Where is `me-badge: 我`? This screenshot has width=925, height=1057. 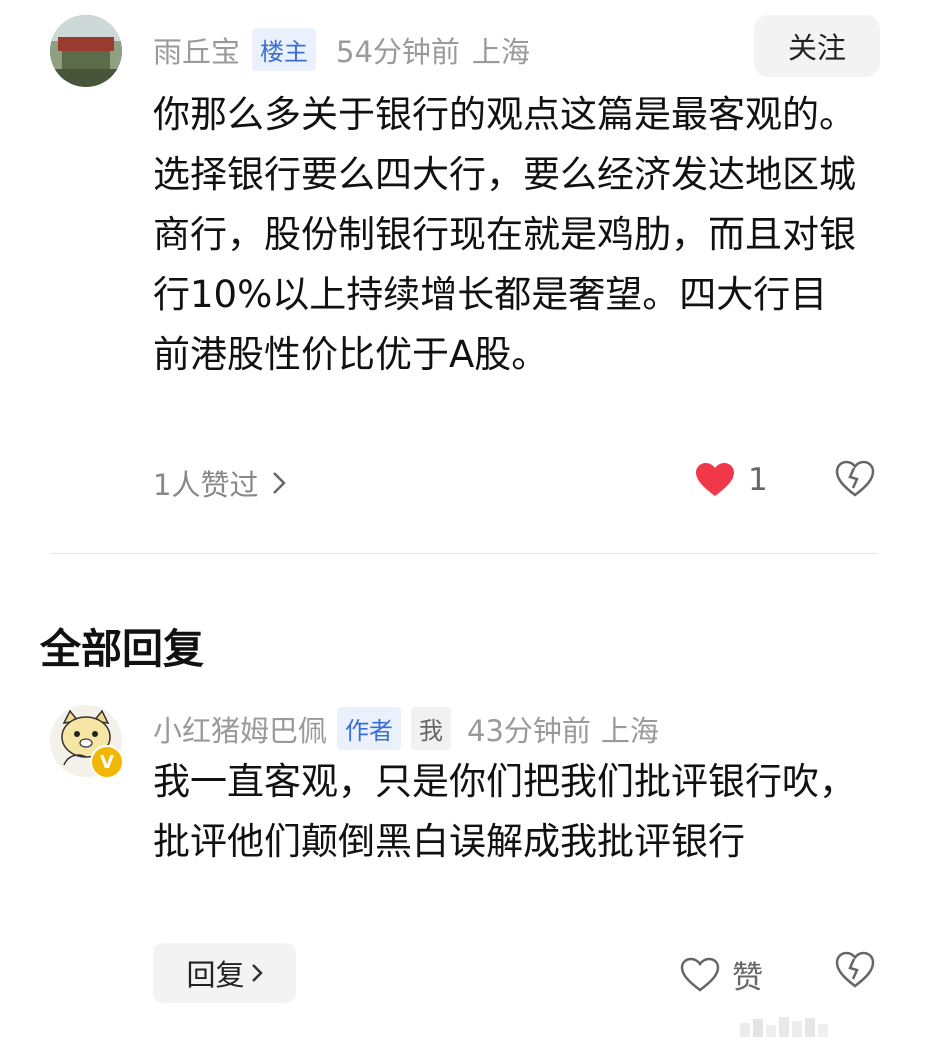
me-badge: 我 is located at coordinates (431, 728).